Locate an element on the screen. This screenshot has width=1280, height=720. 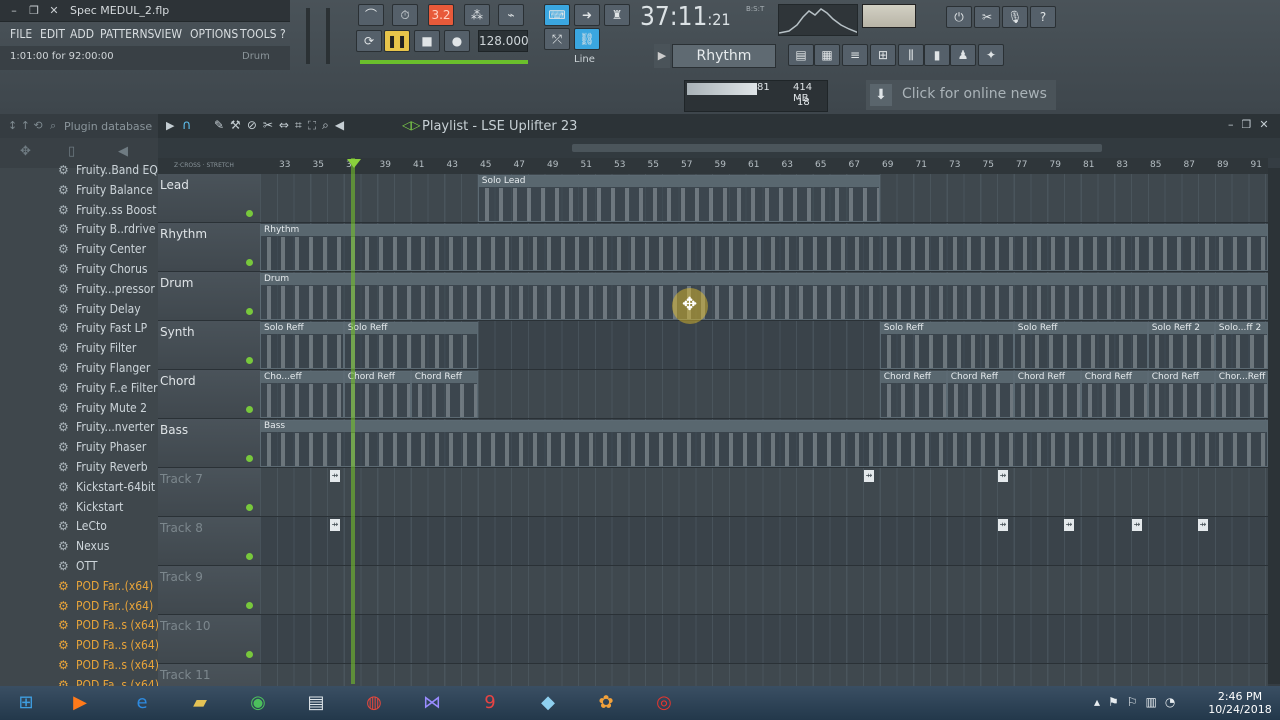
plugin-item: ⚙ Fruity Chorus is located at coordinates (79, 270).